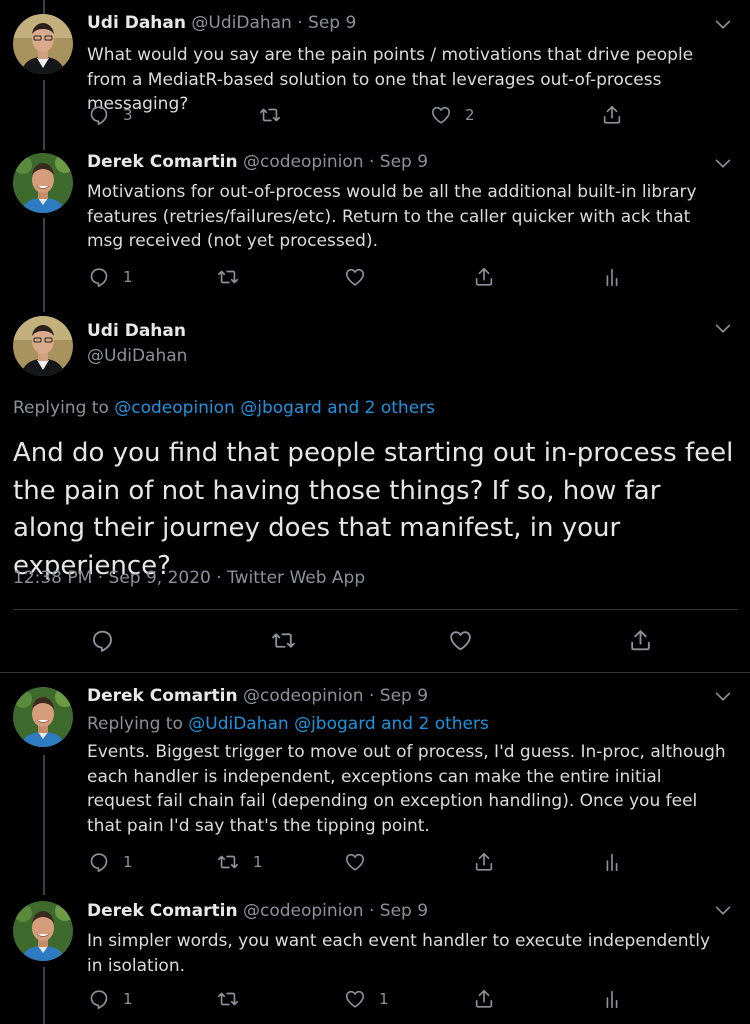 The width and height of the screenshot is (750, 1024). I want to click on retweet-button: 1, so click(239, 862).